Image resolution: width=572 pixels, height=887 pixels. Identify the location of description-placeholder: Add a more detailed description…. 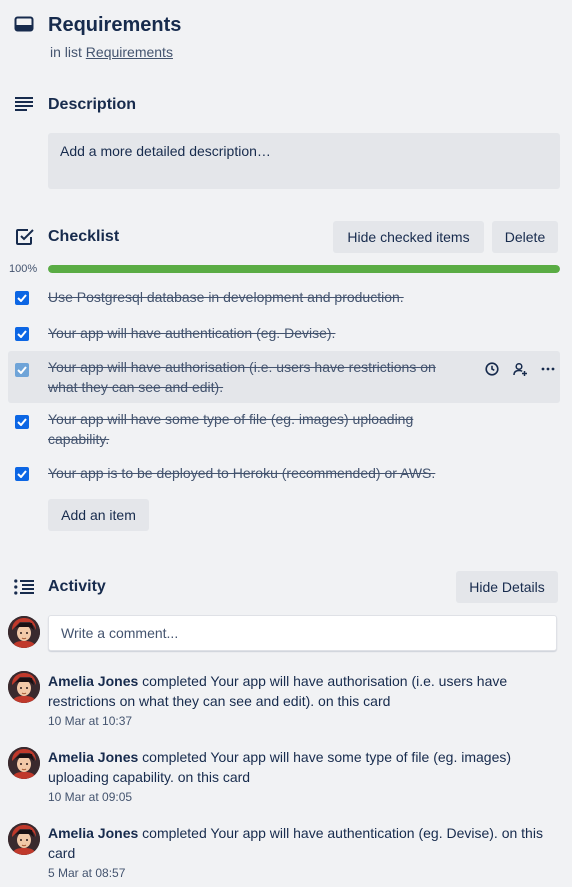
(165, 151).